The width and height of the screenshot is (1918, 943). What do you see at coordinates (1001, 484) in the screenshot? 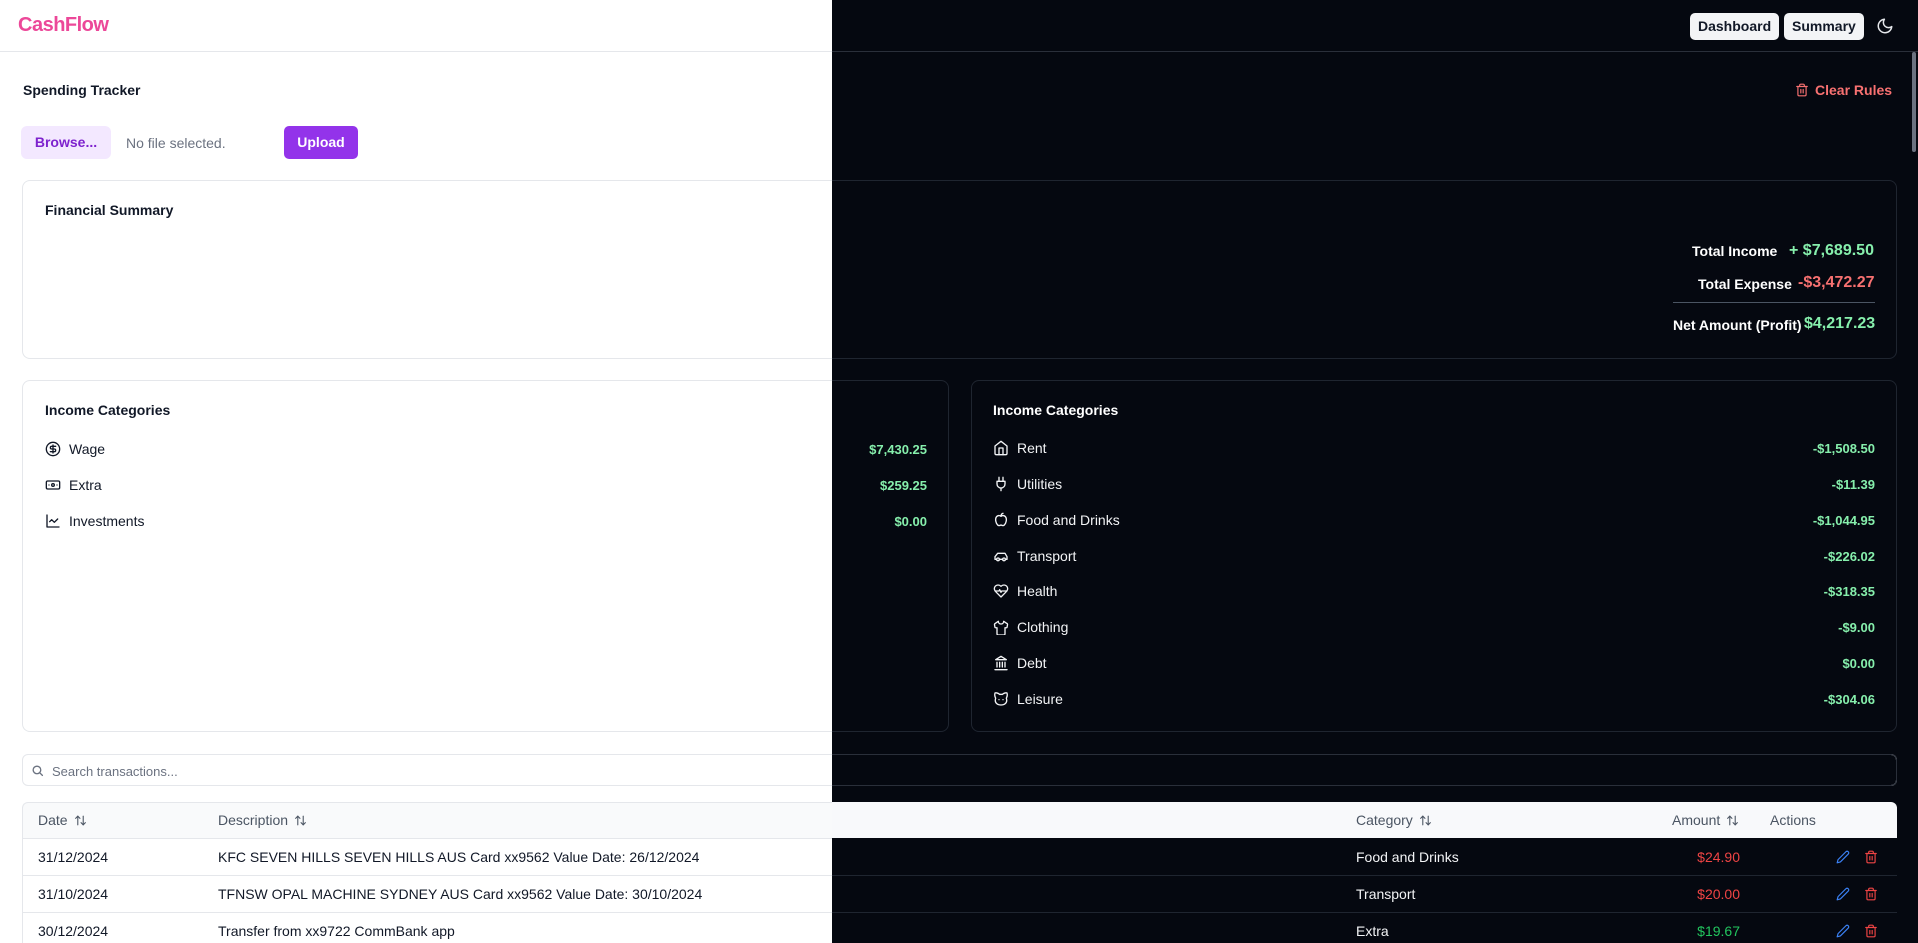
I see `plug-icon` at bounding box center [1001, 484].